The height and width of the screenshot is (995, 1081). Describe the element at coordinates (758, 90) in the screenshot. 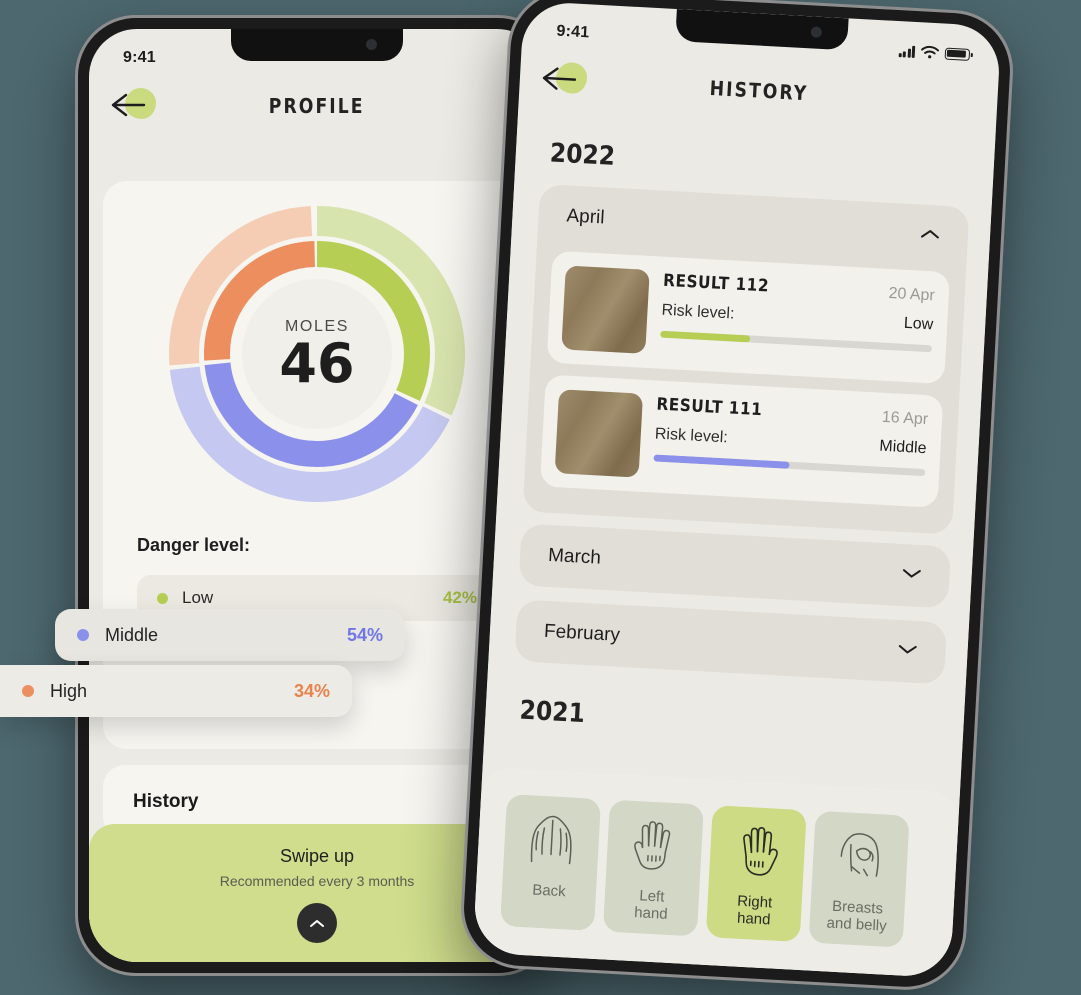

I see `page-title: HISTORY` at that location.